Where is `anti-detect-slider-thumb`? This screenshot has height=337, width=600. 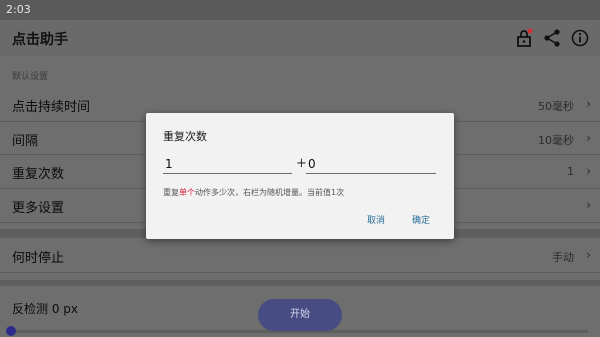
anti-detect-slider-thumb is located at coordinates (11, 331).